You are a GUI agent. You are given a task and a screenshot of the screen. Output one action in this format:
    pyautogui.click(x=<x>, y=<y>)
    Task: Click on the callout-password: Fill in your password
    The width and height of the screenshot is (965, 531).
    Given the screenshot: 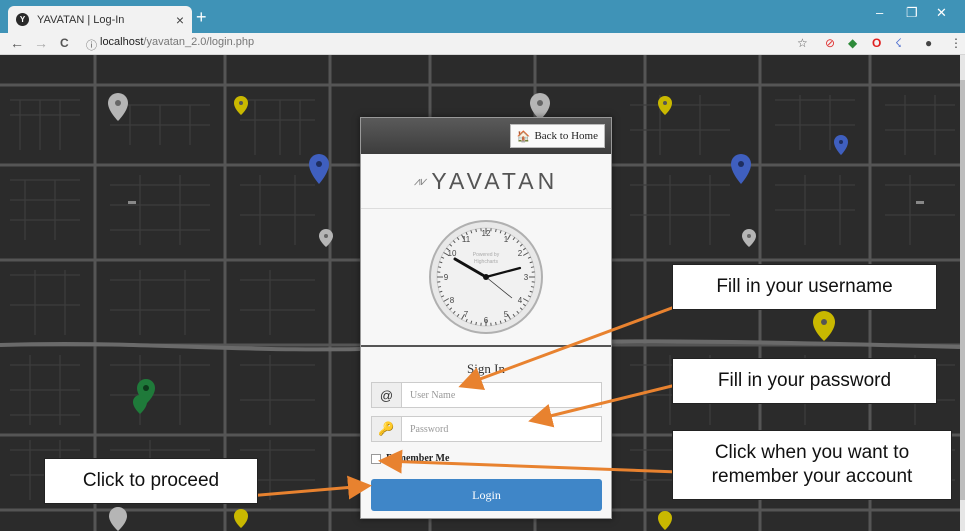 What is the action you would take?
    pyautogui.click(x=804, y=381)
    